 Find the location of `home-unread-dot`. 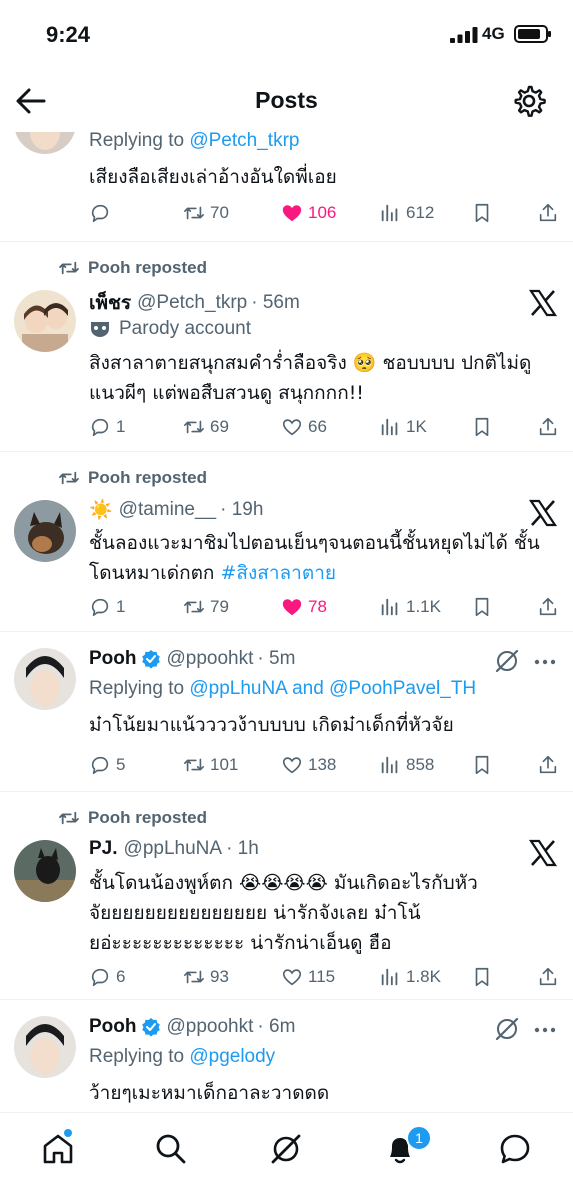

home-unread-dot is located at coordinates (68, 1133).